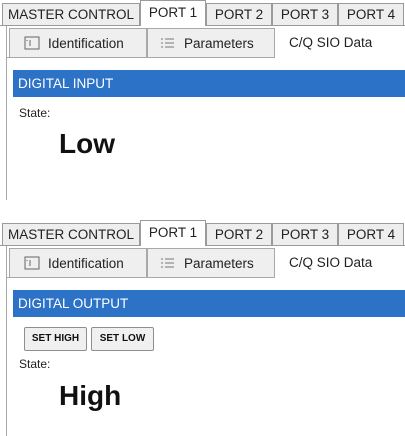  I want to click on state-value: High, so click(90, 395).